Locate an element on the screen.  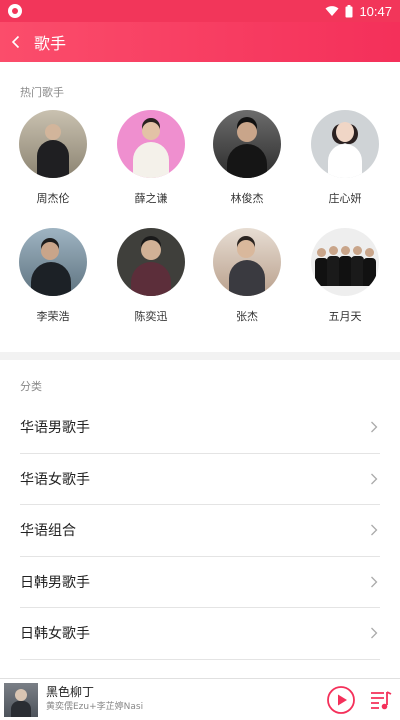
status-bar: 10:47 is located at coordinates (200, 11).